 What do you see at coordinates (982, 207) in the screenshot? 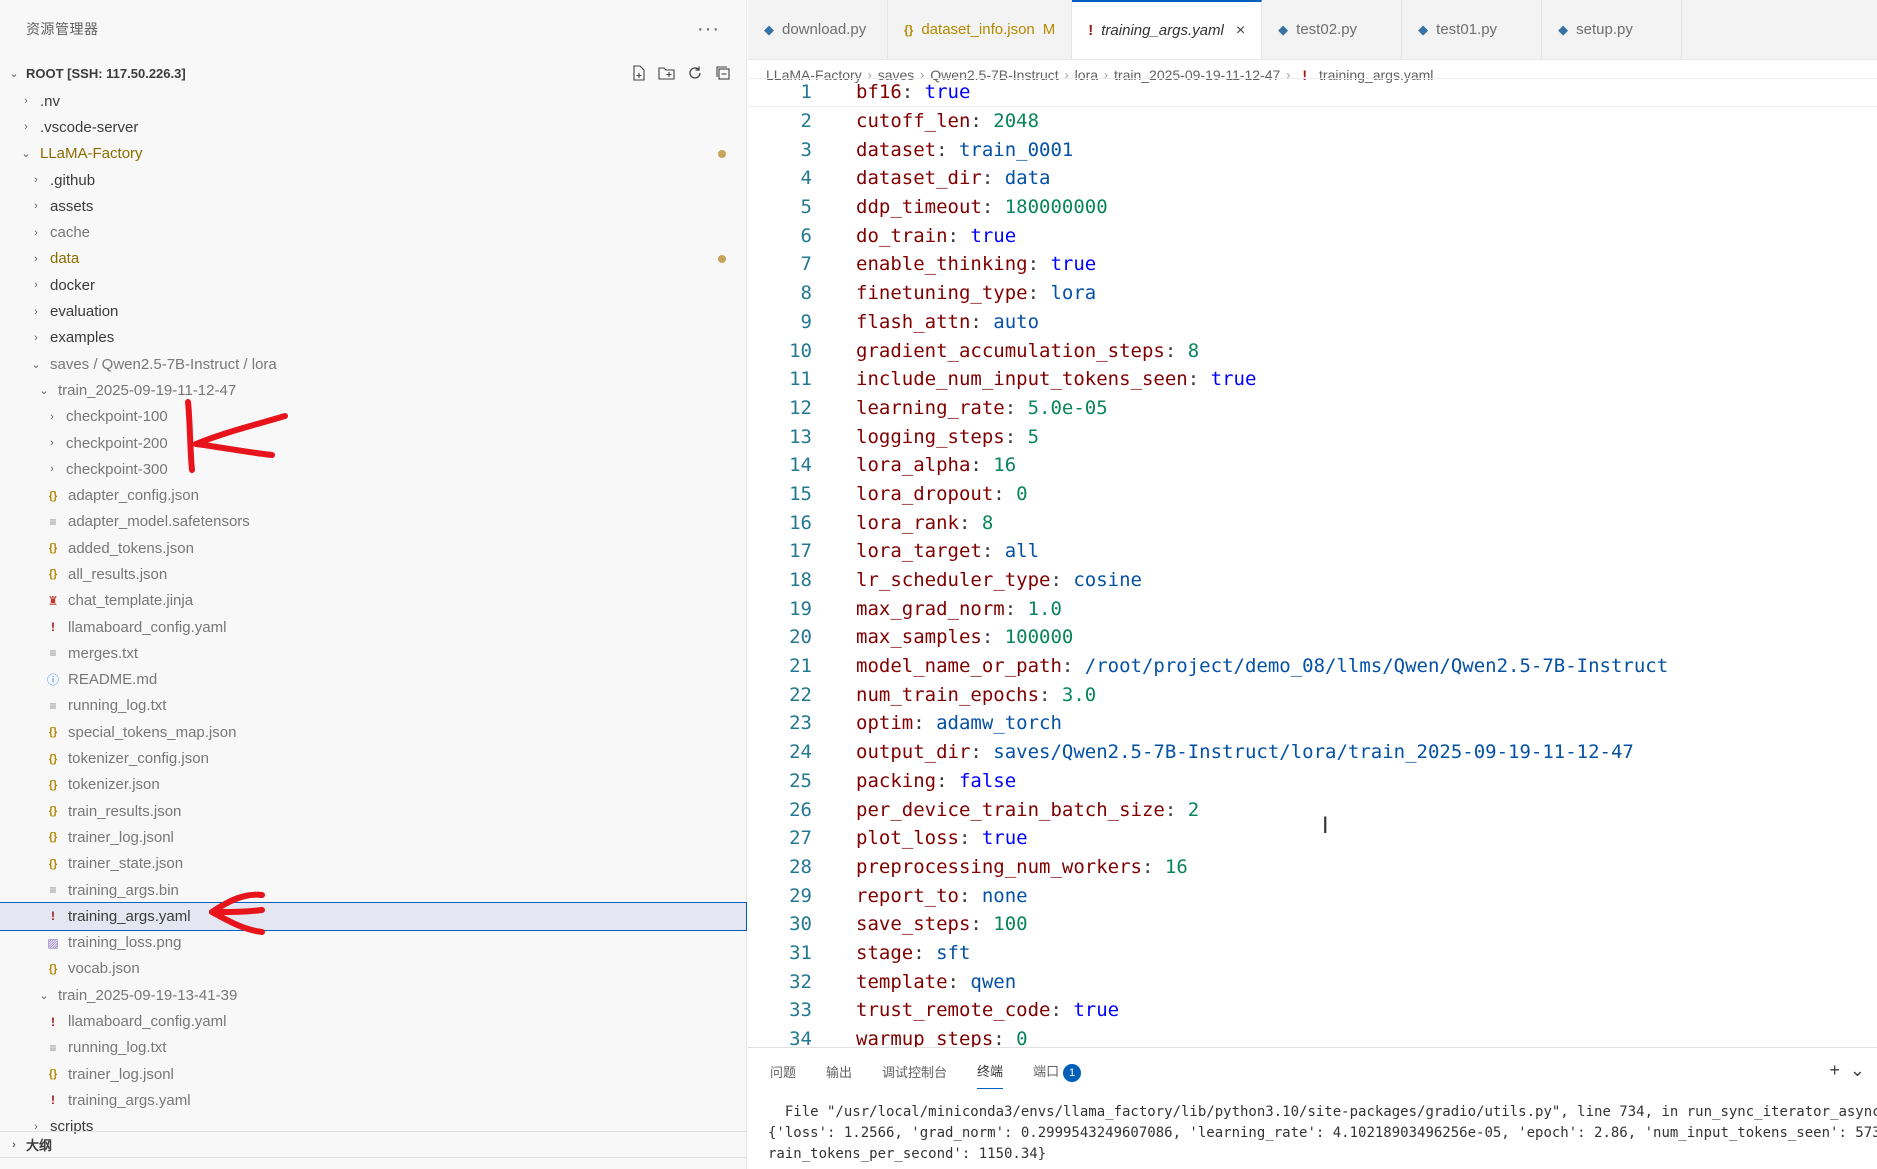
I see `code-text: ddp_timeout: 180000000` at bounding box center [982, 207].